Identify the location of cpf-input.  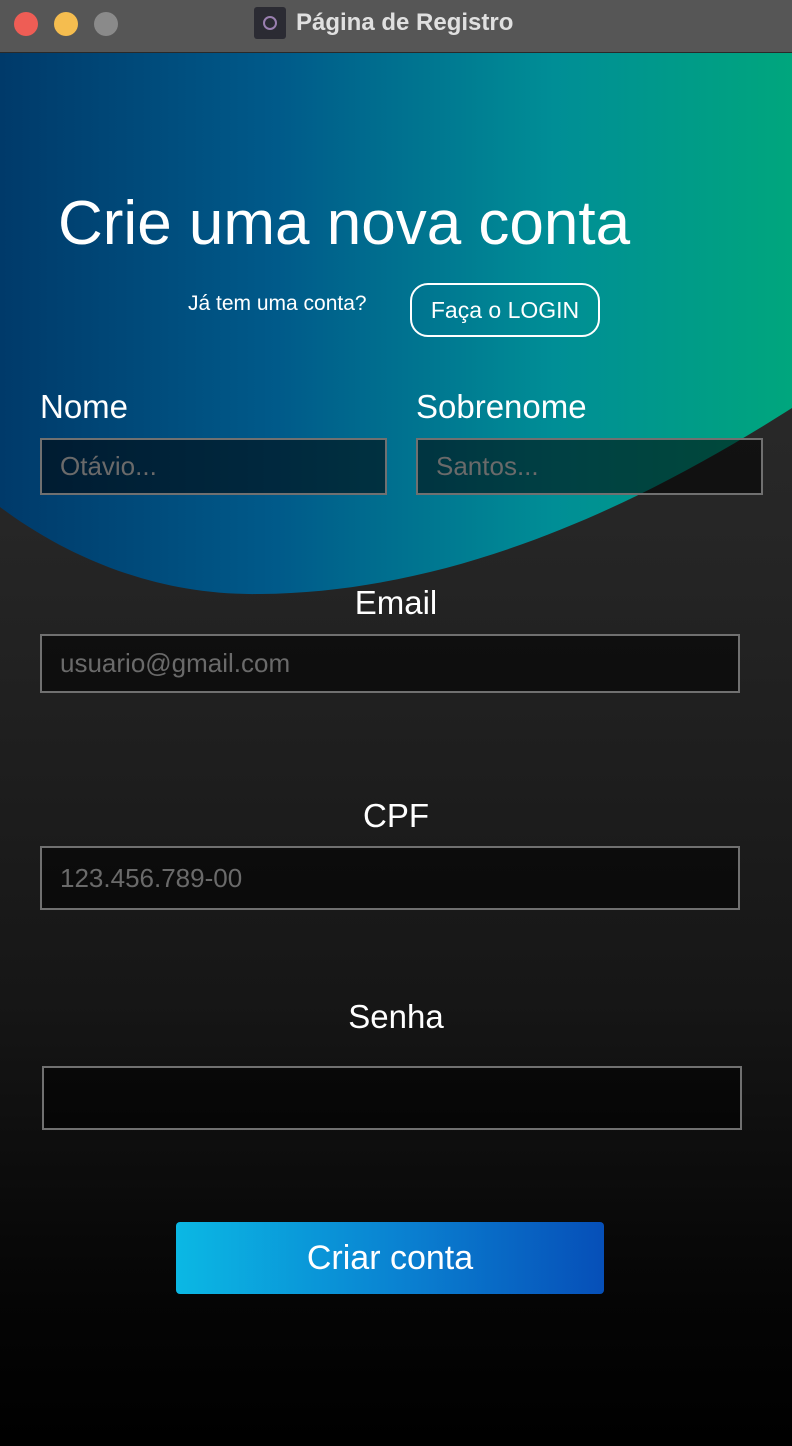
(390, 878).